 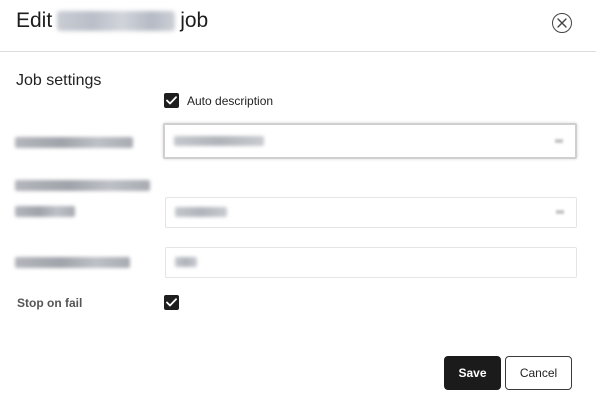 I want to click on title-prefix: Edit, so click(x=34, y=20).